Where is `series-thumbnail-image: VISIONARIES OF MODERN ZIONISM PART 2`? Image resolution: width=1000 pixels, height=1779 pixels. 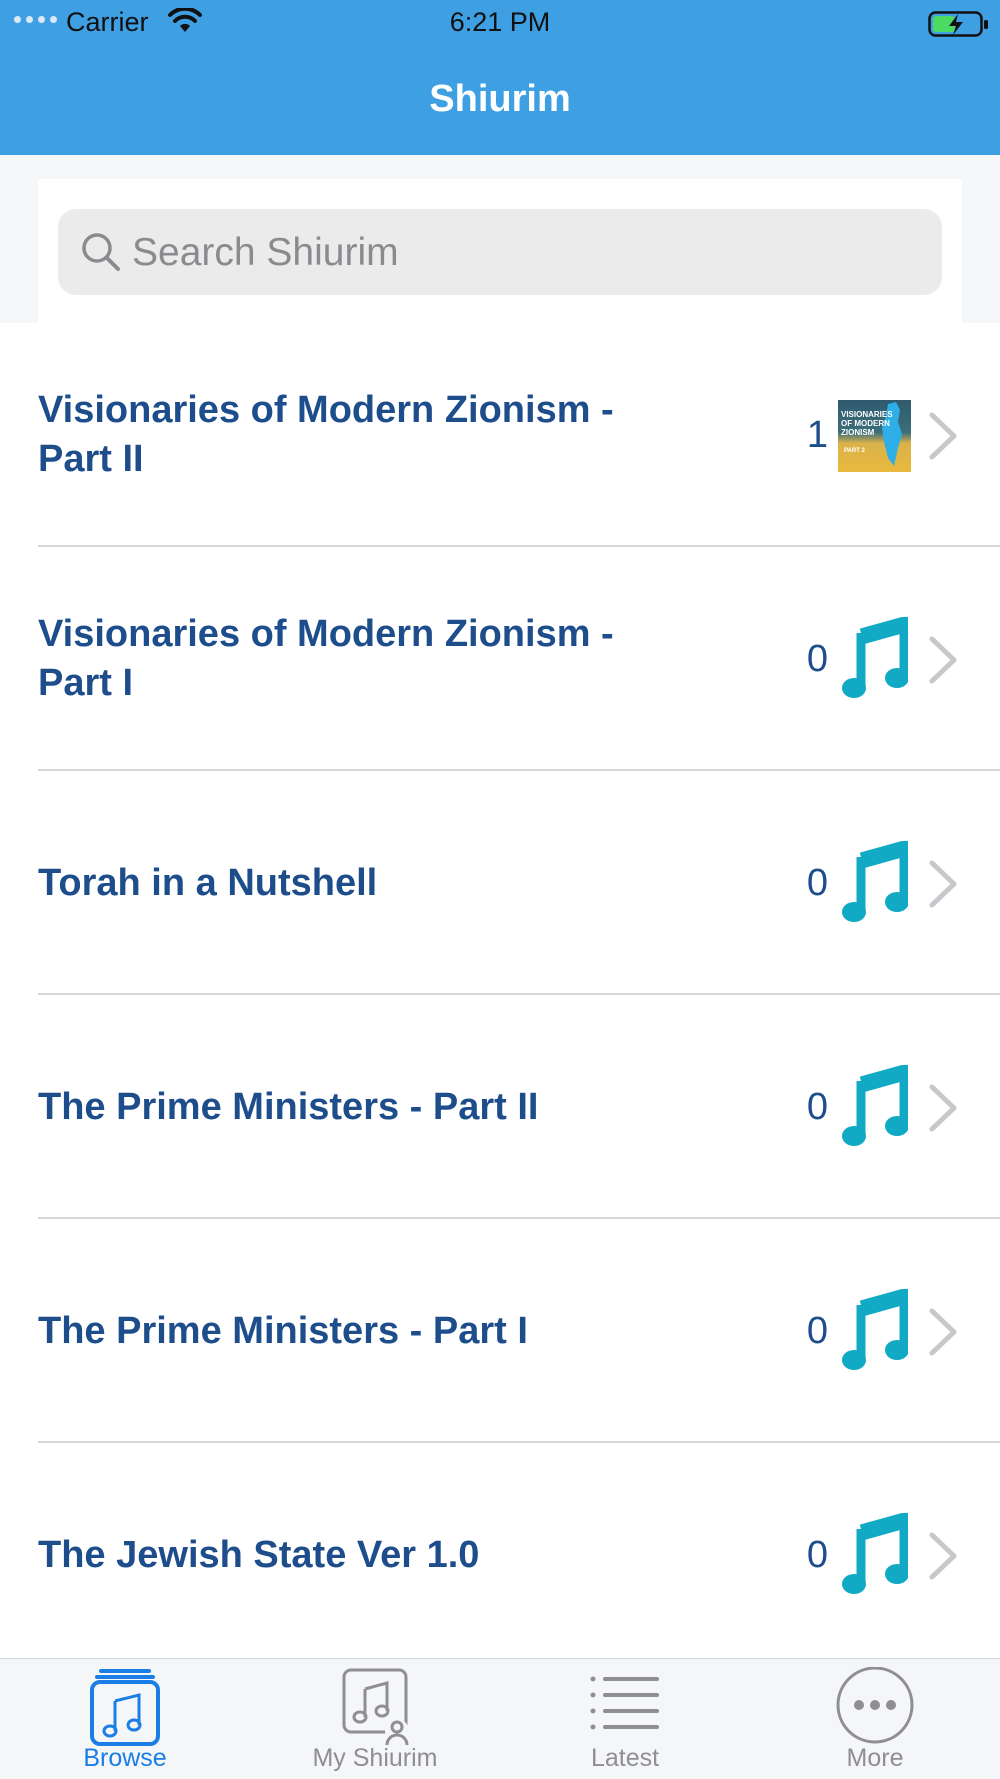 series-thumbnail-image: VISIONARIES OF MODERN ZIONISM PART 2 is located at coordinates (874, 436).